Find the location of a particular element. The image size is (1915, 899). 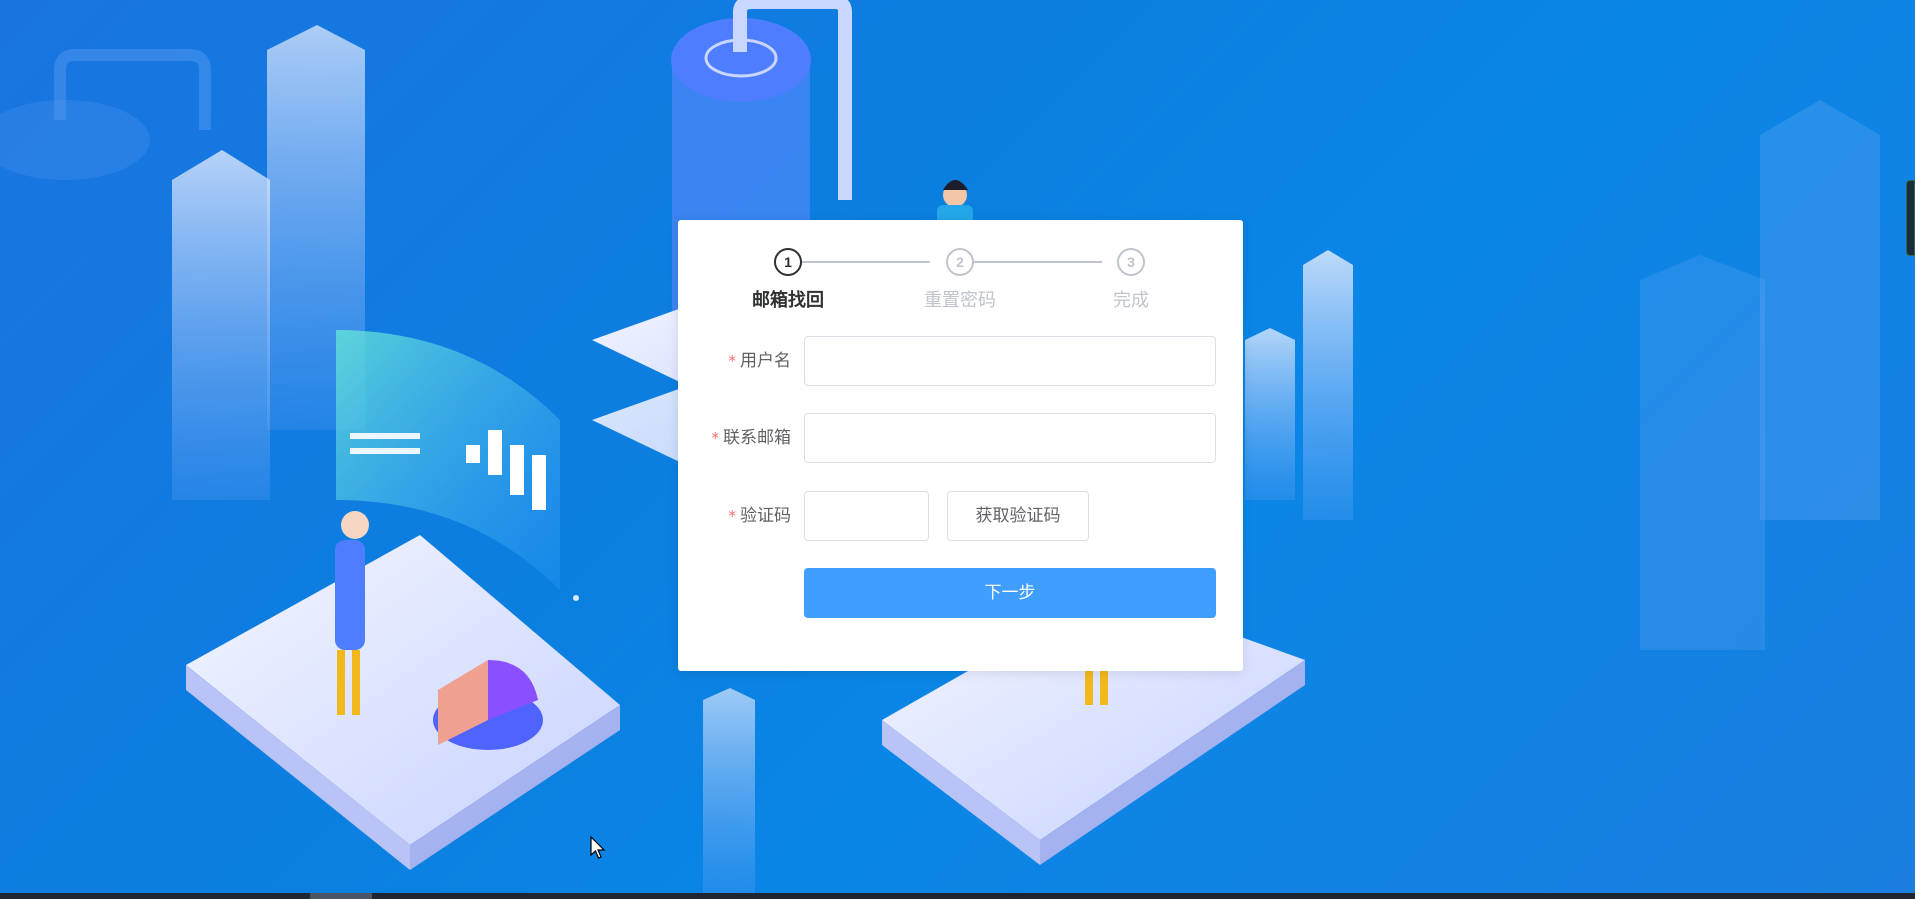

username-label: * 用户名 is located at coordinates (760, 361).